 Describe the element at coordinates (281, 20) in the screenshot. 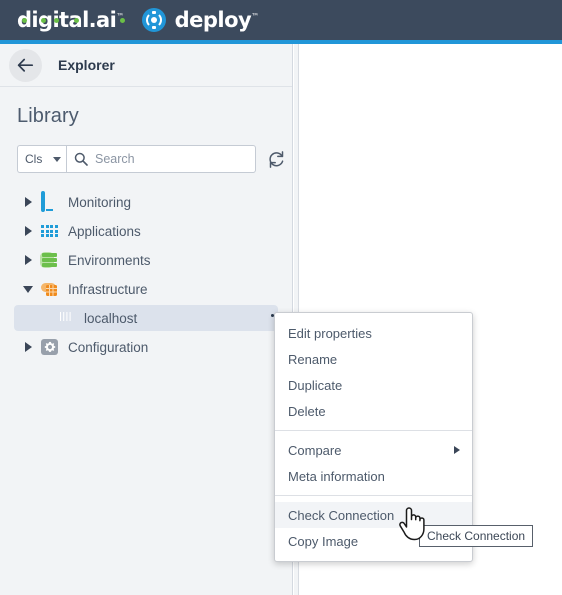

I see `top-brand-bar: digital.ai™ deploy™` at that location.